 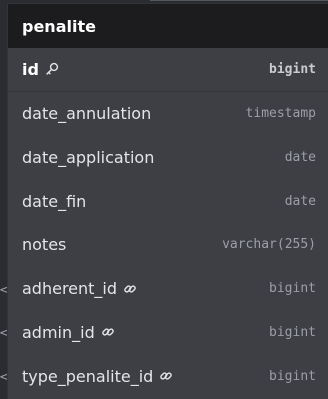 I want to click on column-row-admin-id: admin_id bigint, so click(x=168, y=333).